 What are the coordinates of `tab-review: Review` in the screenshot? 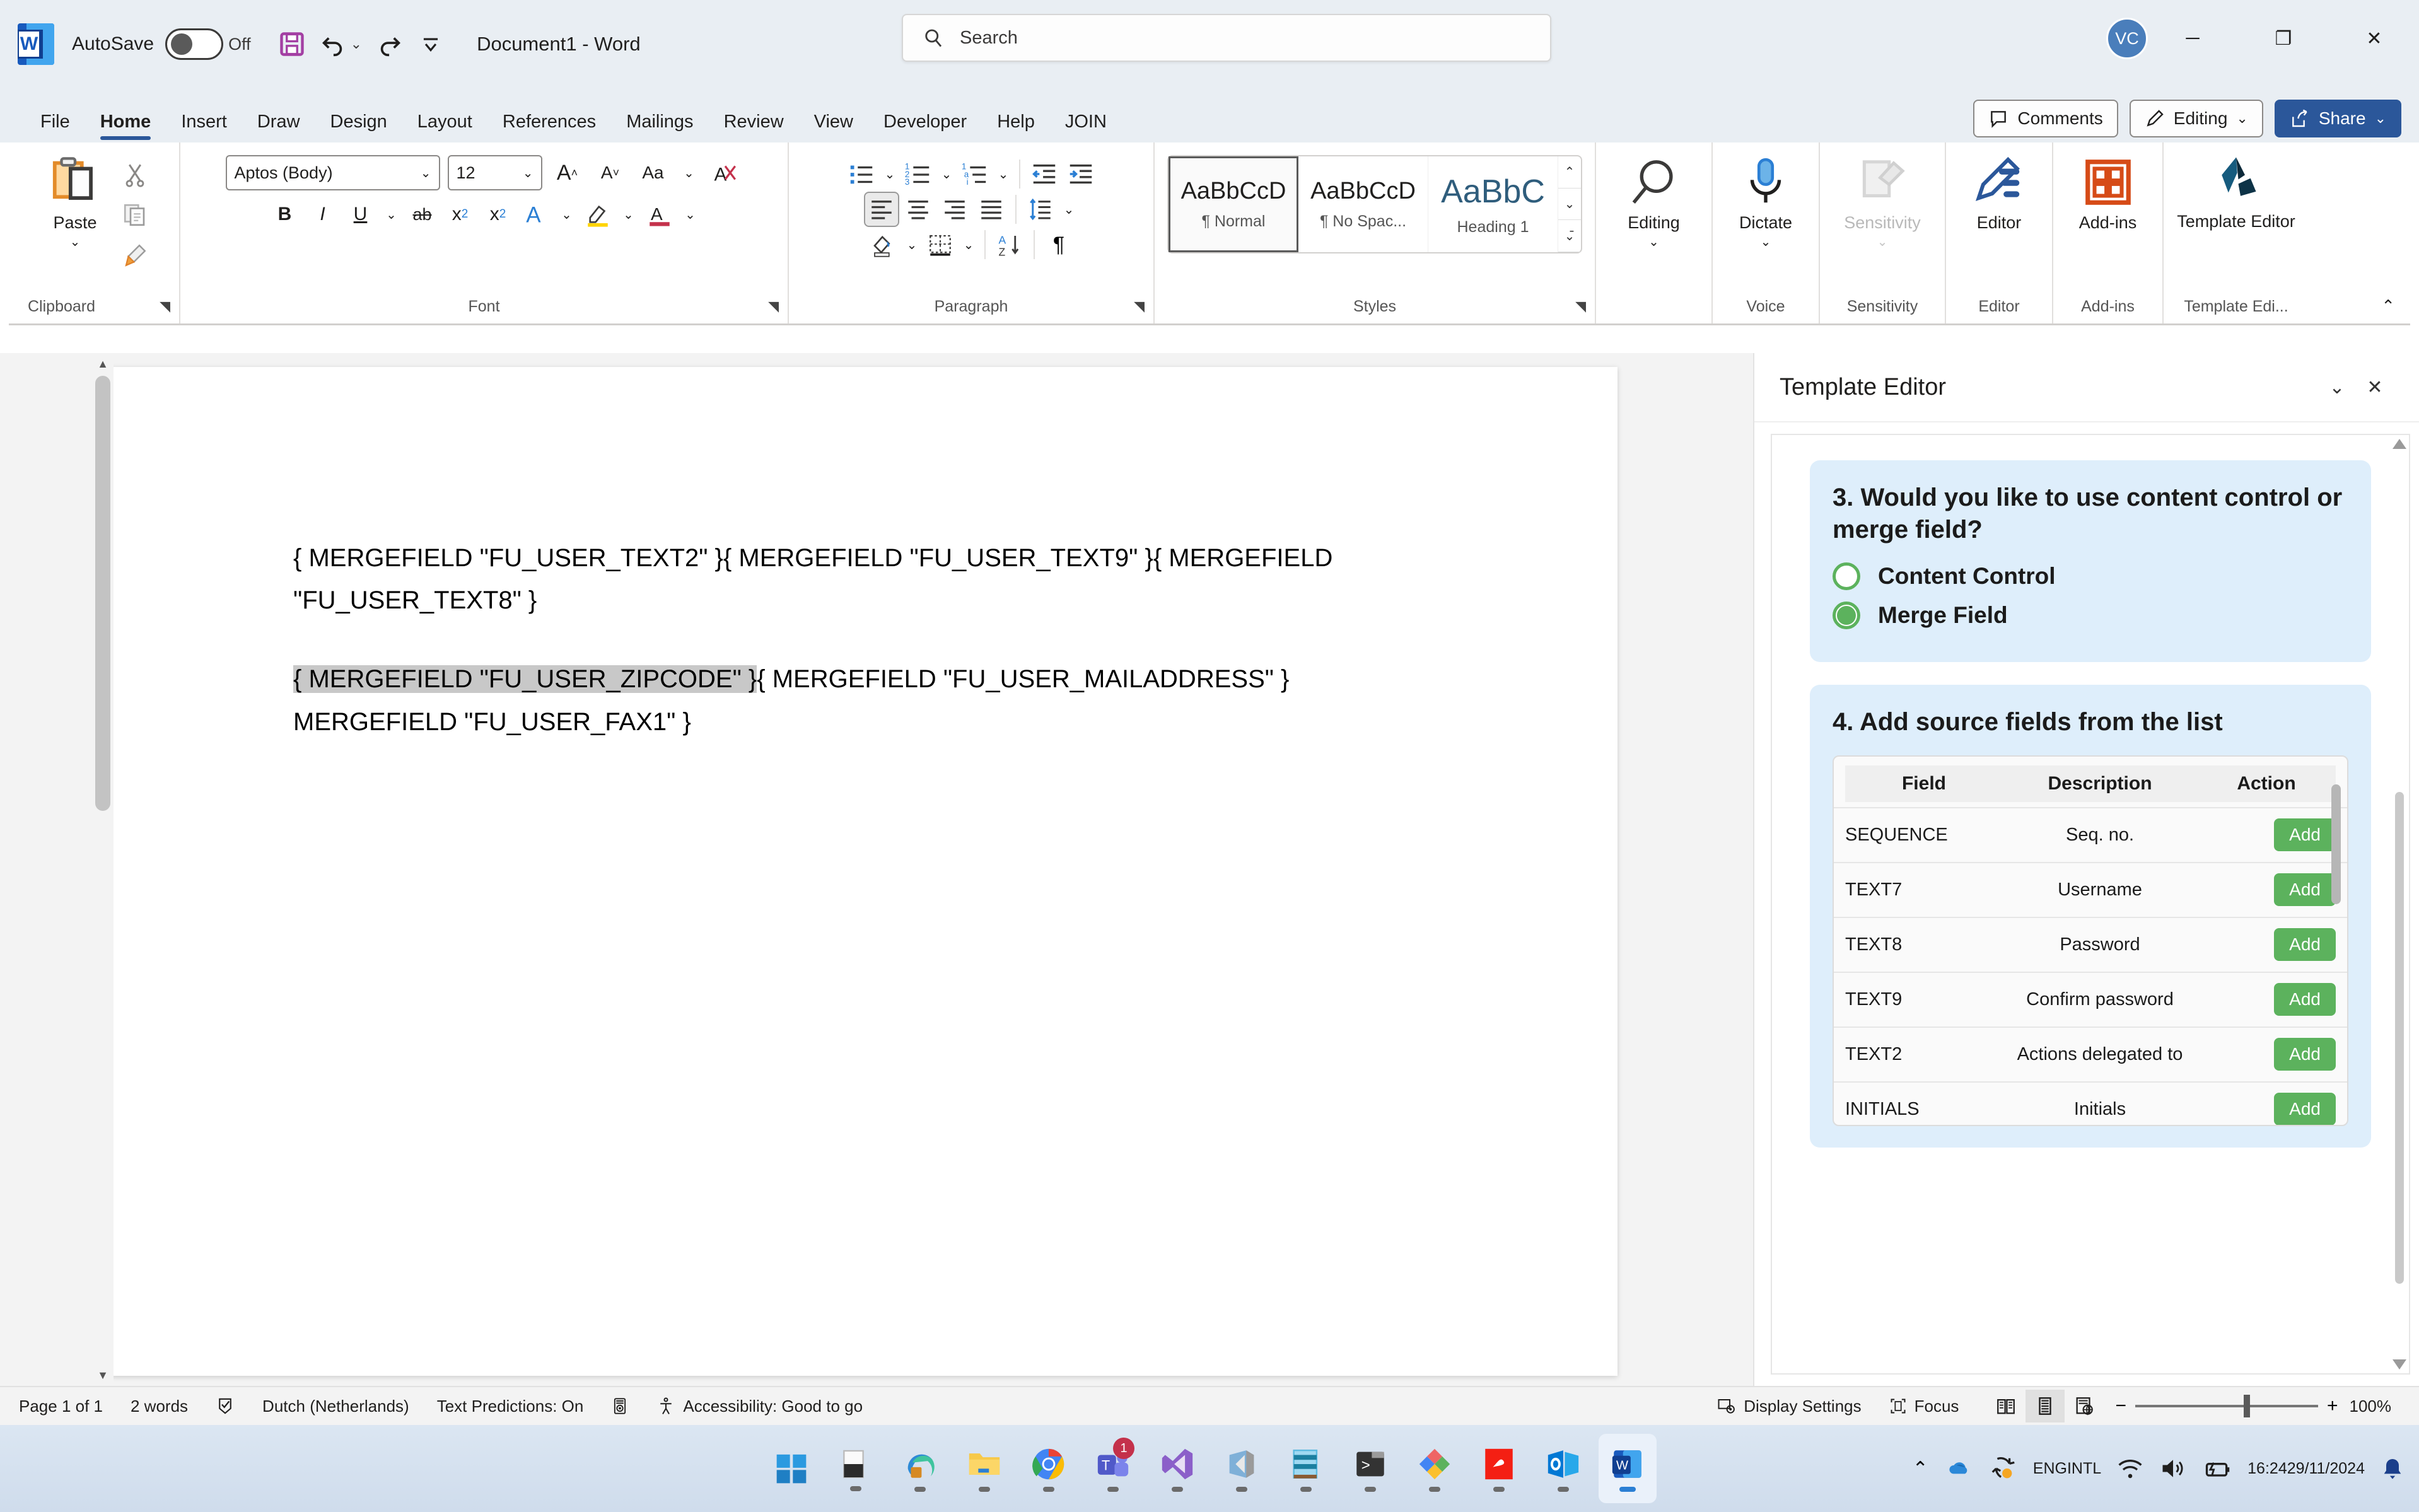 It's located at (754, 127).